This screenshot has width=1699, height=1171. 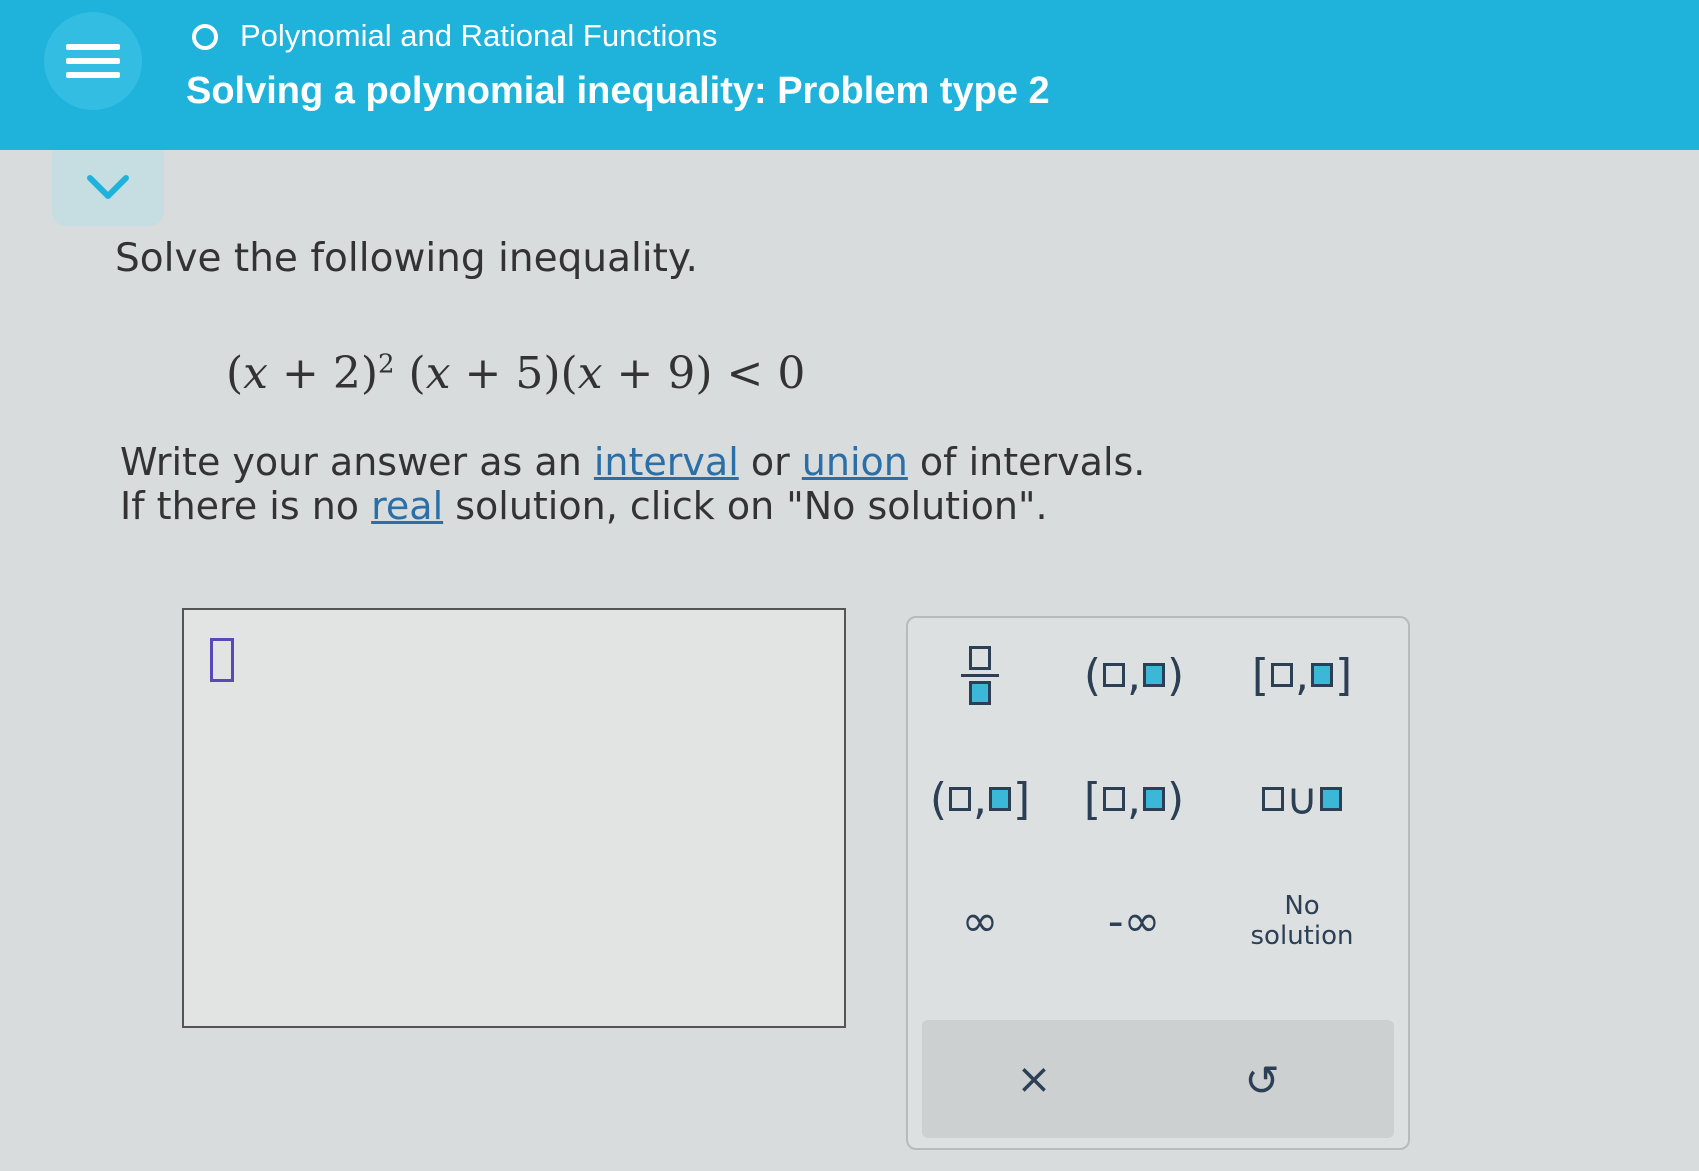 What do you see at coordinates (222, 660) in the screenshot?
I see `input-placeholder-box` at bounding box center [222, 660].